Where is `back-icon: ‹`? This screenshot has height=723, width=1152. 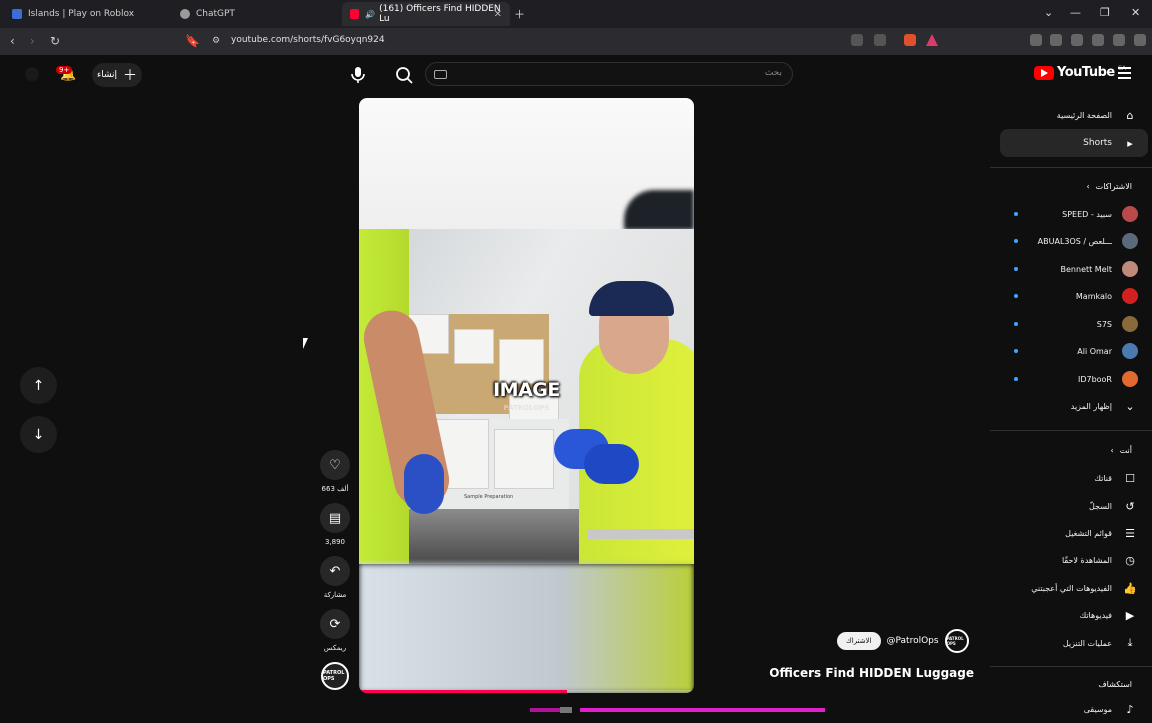
back-icon: ‹ is located at coordinates (12, 41).